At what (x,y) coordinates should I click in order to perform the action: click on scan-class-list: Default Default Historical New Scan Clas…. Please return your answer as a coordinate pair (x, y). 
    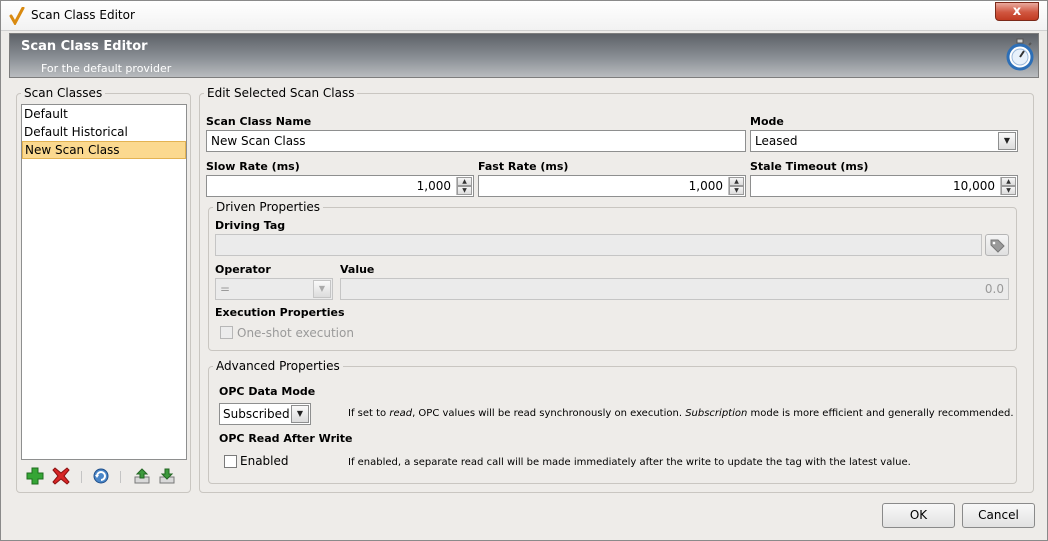
    Looking at the image, I should click on (104, 282).